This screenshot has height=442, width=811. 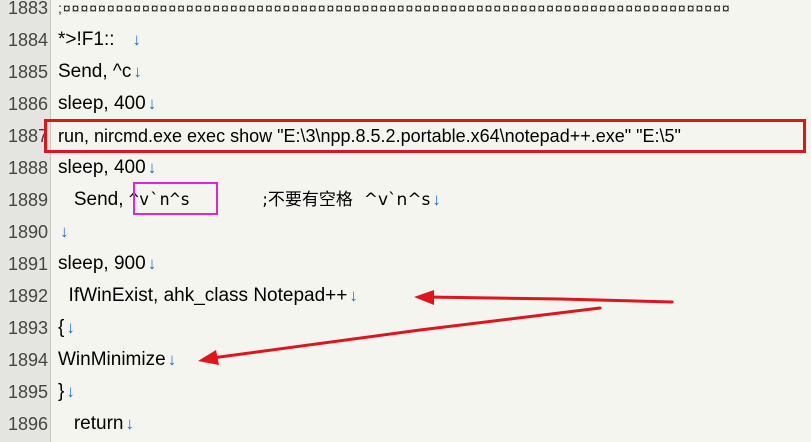 I want to click on line-text: ↓, so click(x=63, y=232).